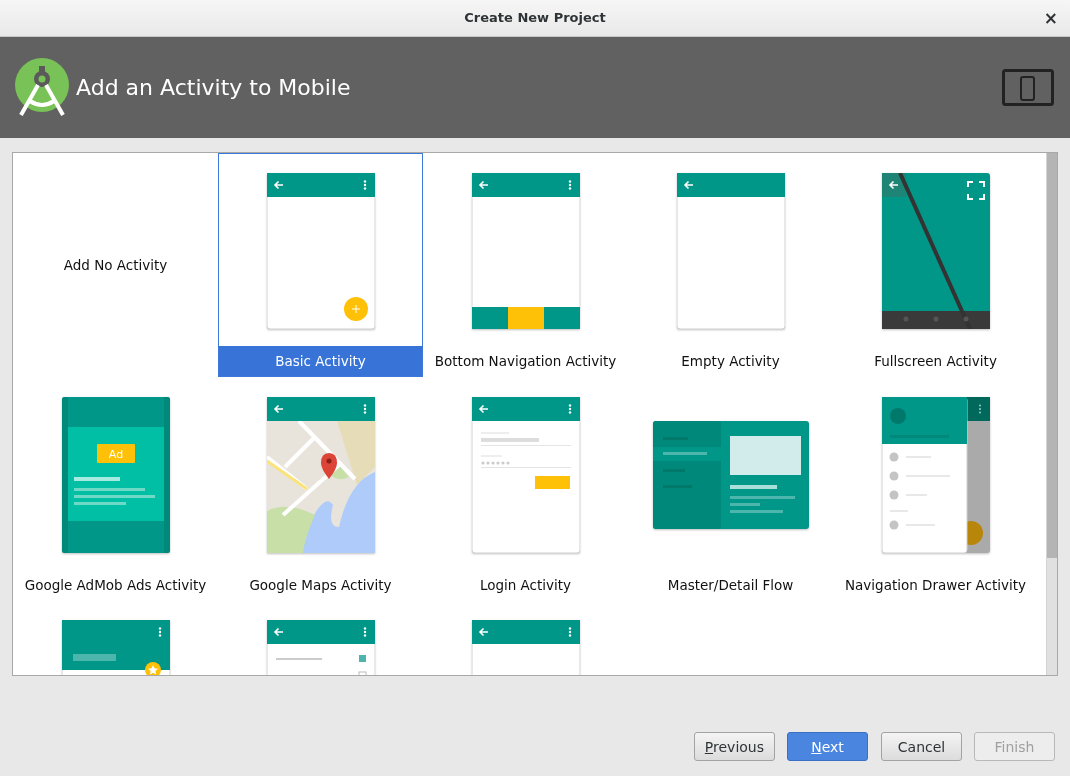 The width and height of the screenshot is (1070, 776). Describe the element at coordinates (1028, 87) in the screenshot. I see `phone-tablet-icon` at that location.